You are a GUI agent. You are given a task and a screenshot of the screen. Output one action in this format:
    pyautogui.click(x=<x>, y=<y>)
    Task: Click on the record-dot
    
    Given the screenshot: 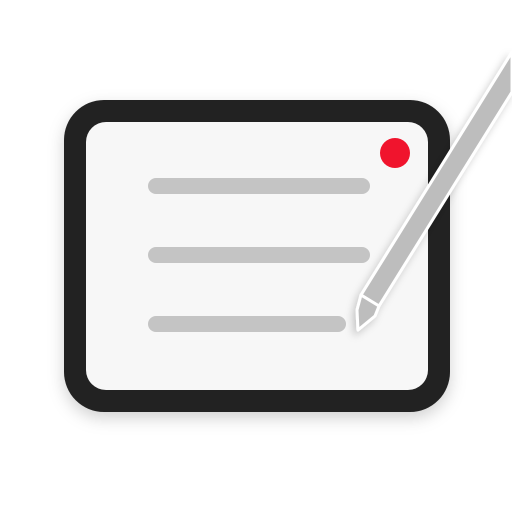 What is the action you would take?
    pyautogui.click(x=395, y=153)
    